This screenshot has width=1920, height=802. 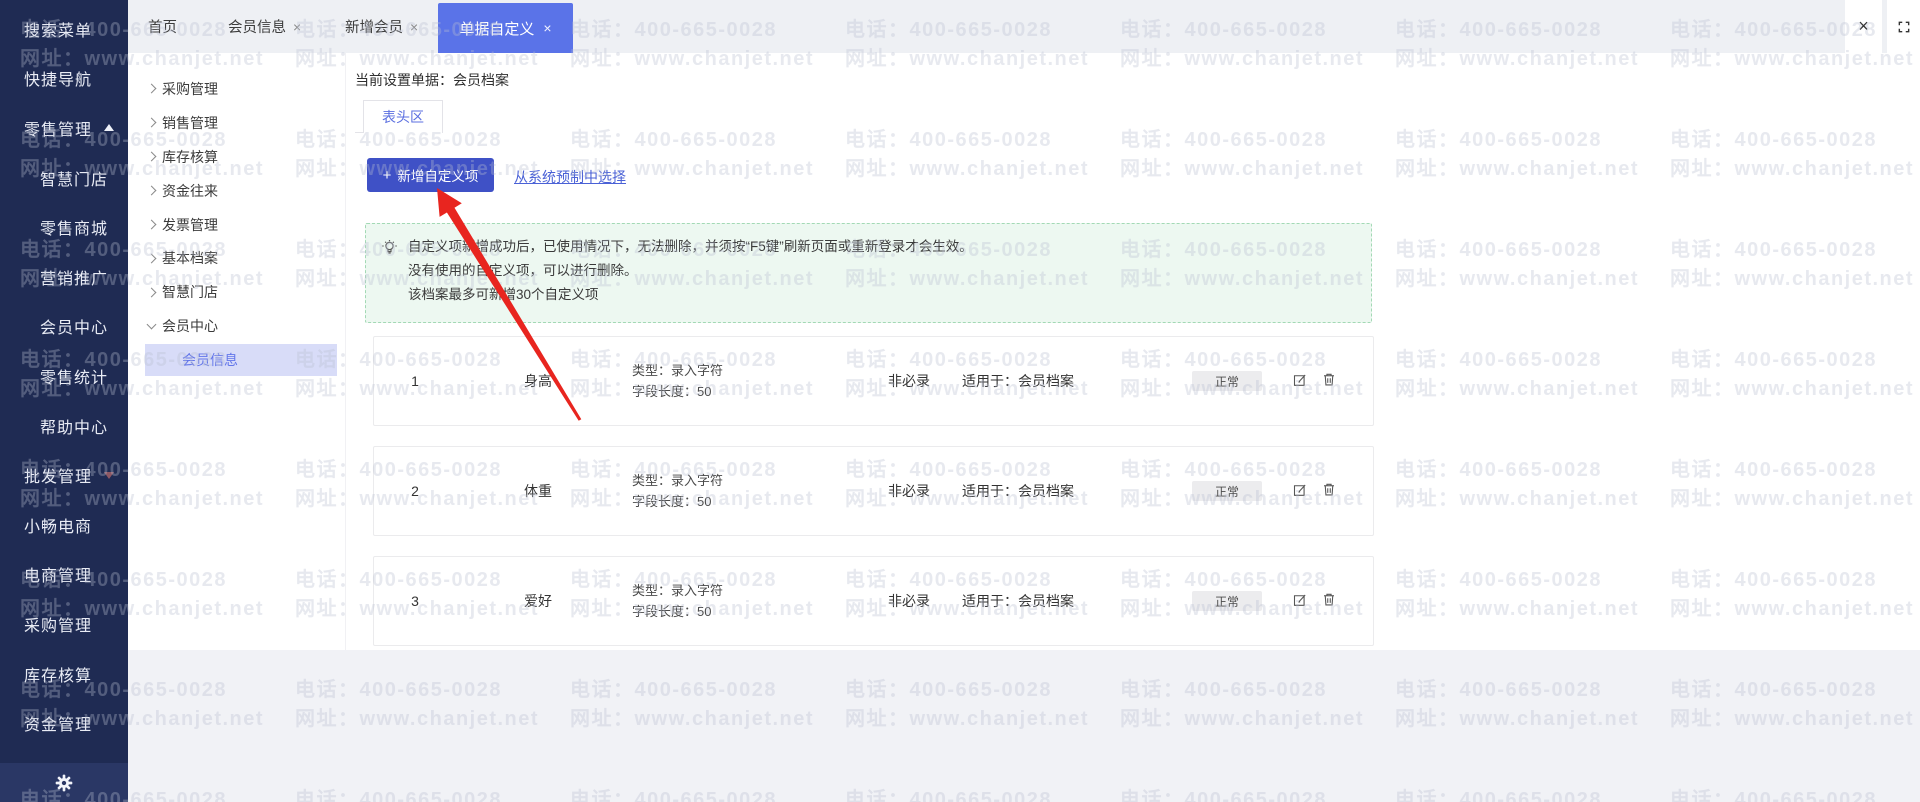 I want to click on sidebar-item-inventory-acct: 库存核算, so click(x=64, y=674).